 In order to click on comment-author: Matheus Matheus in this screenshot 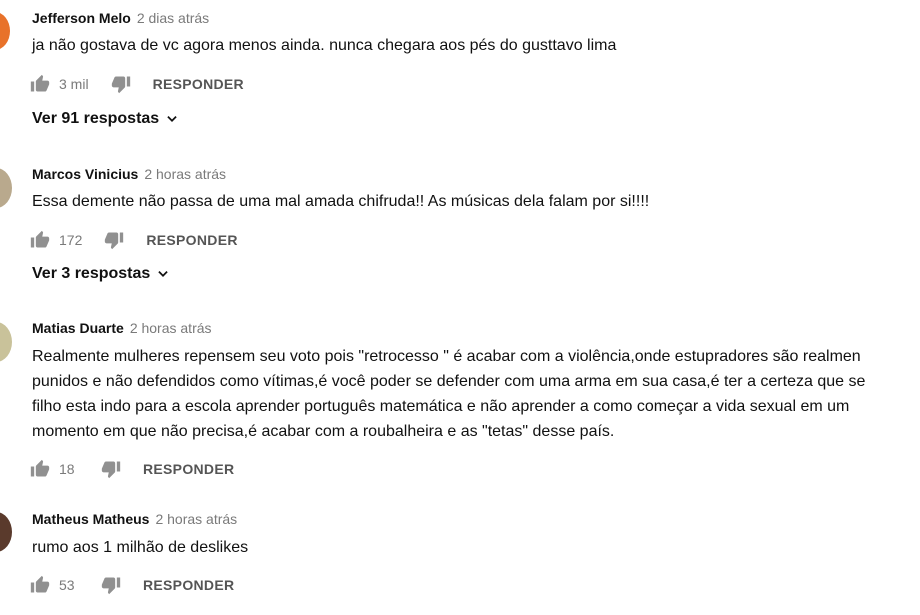, I will do `click(90, 519)`.